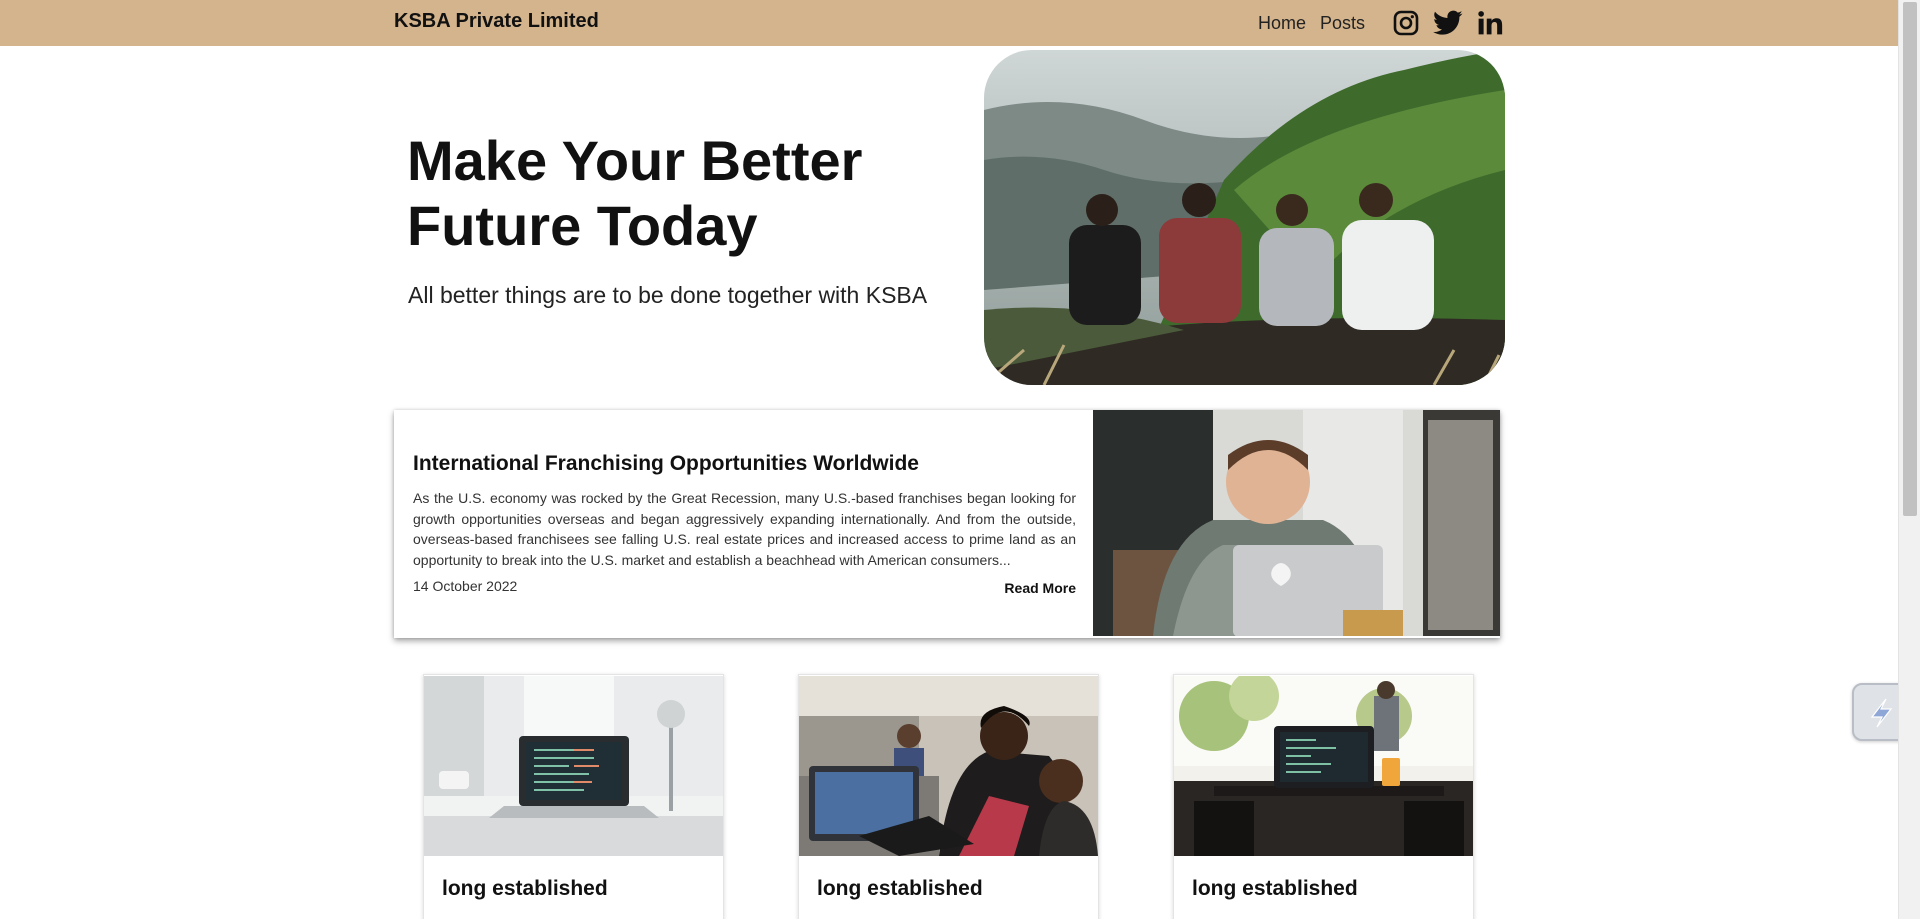 This screenshot has width=1920, height=919. I want to click on linkedin-icon, so click(1490, 23).